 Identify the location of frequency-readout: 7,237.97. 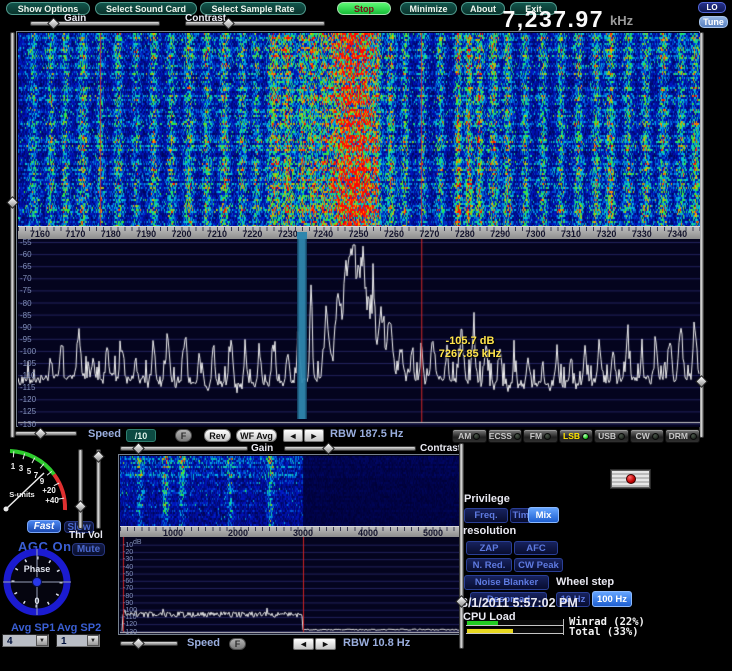
(553, 19).